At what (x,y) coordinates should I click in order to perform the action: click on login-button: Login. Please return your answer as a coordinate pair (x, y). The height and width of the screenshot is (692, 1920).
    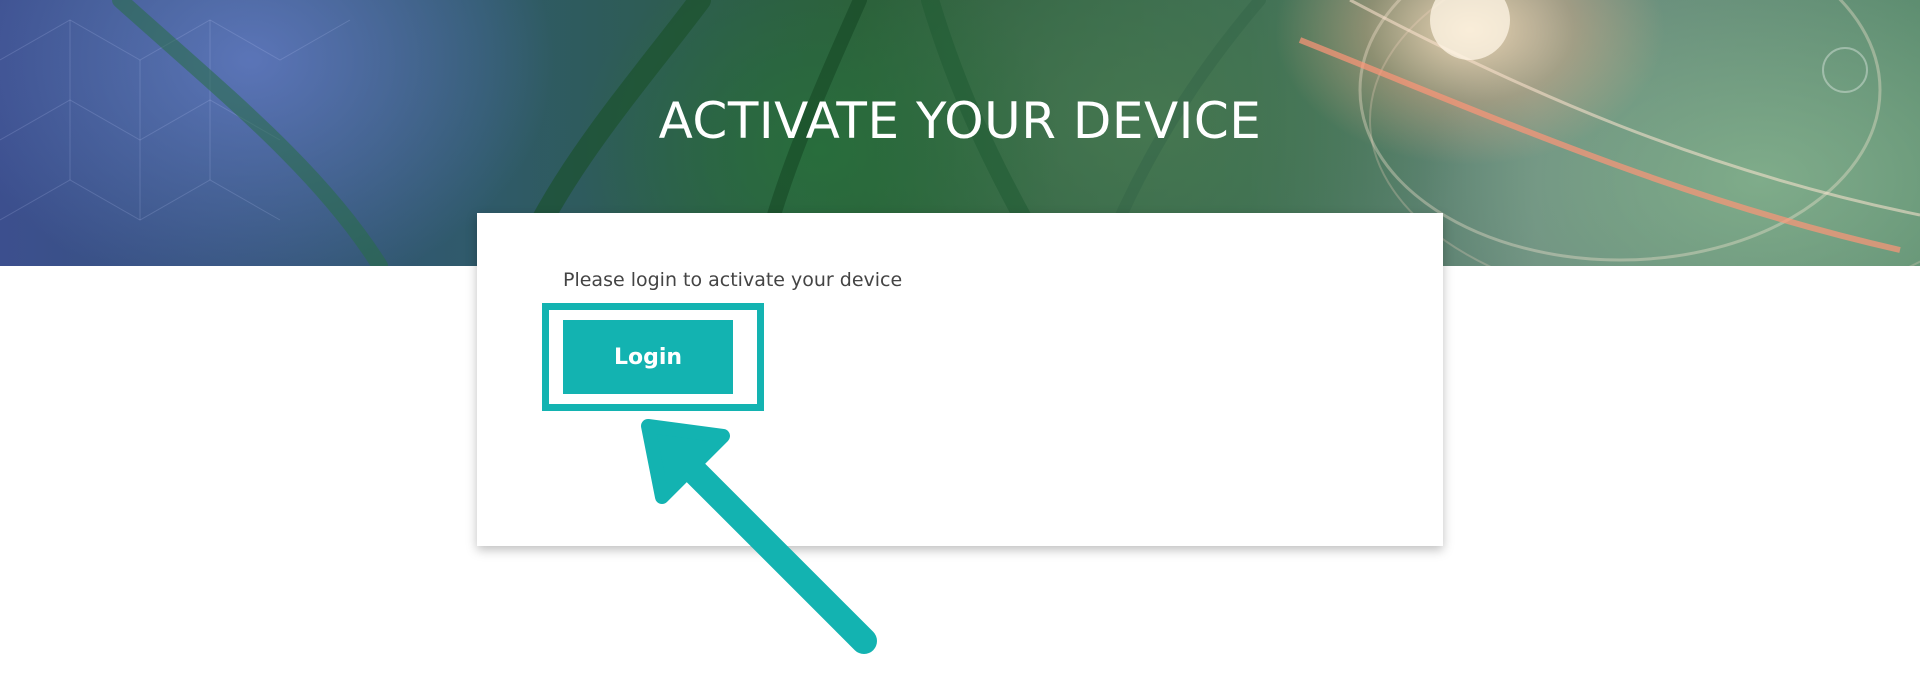
    Looking at the image, I should click on (648, 357).